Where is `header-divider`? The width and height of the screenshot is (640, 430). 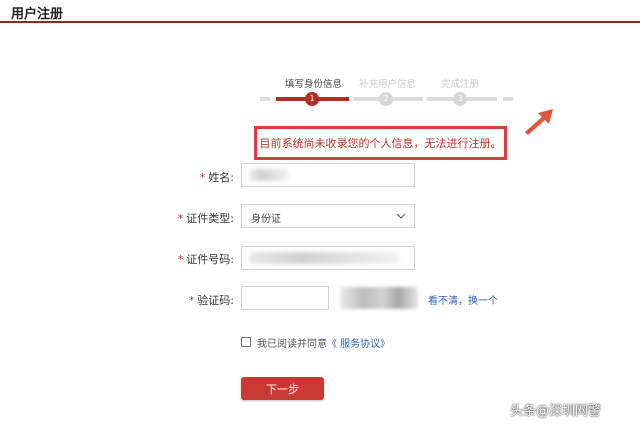
header-divider is located at coordinates (320, 22).